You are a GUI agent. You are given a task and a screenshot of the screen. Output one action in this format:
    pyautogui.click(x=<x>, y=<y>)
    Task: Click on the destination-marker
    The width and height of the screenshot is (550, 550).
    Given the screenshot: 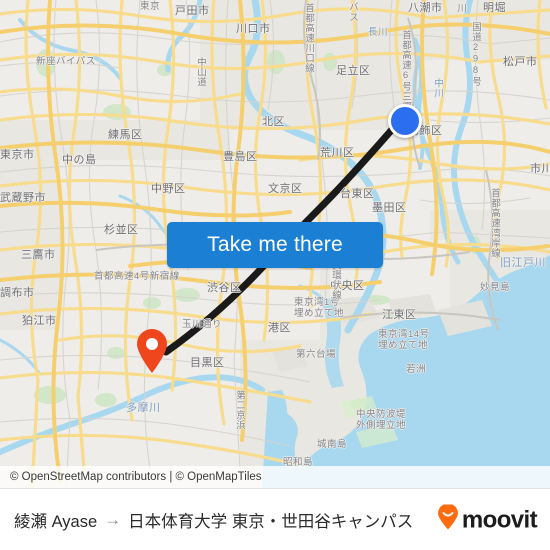 What is the action you would take?
    pyautogui.click(x=152, y=351)
    